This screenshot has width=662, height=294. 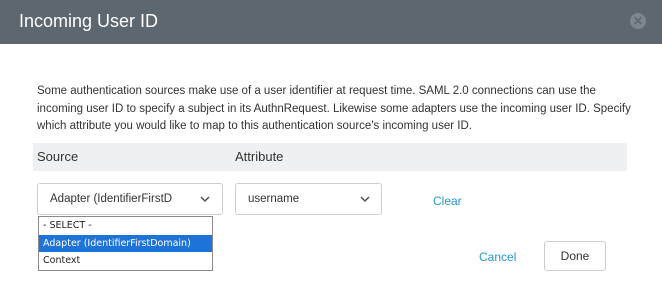 I want to click on dropdown-option: - SELECT -, so click(x=125, y=226).